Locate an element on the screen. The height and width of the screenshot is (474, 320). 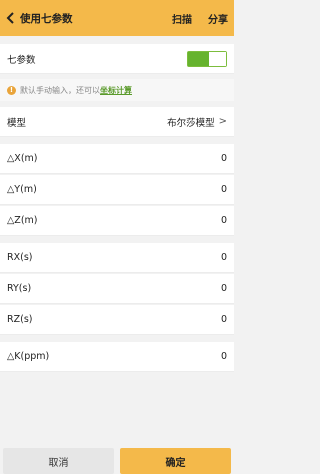
scan-button: 扫描 is located at coordinates (182, 18).